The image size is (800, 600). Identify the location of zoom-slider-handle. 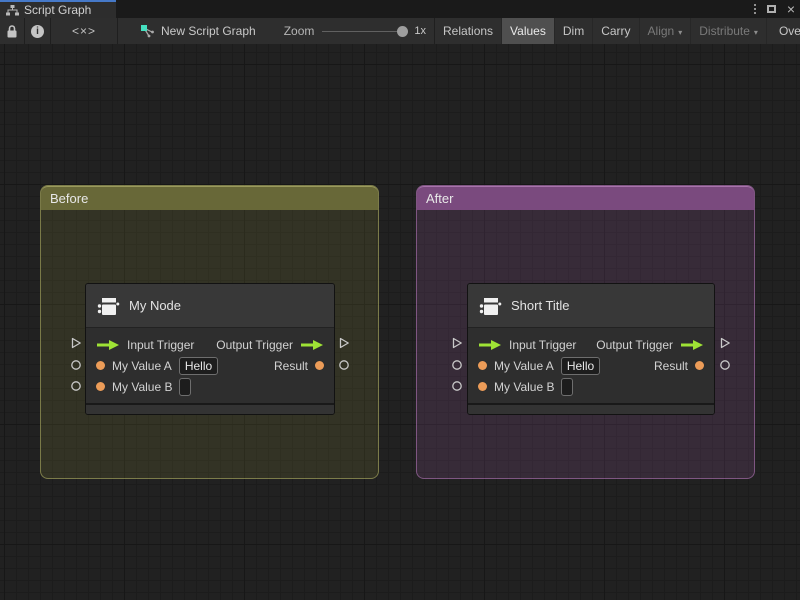
(403, 31).